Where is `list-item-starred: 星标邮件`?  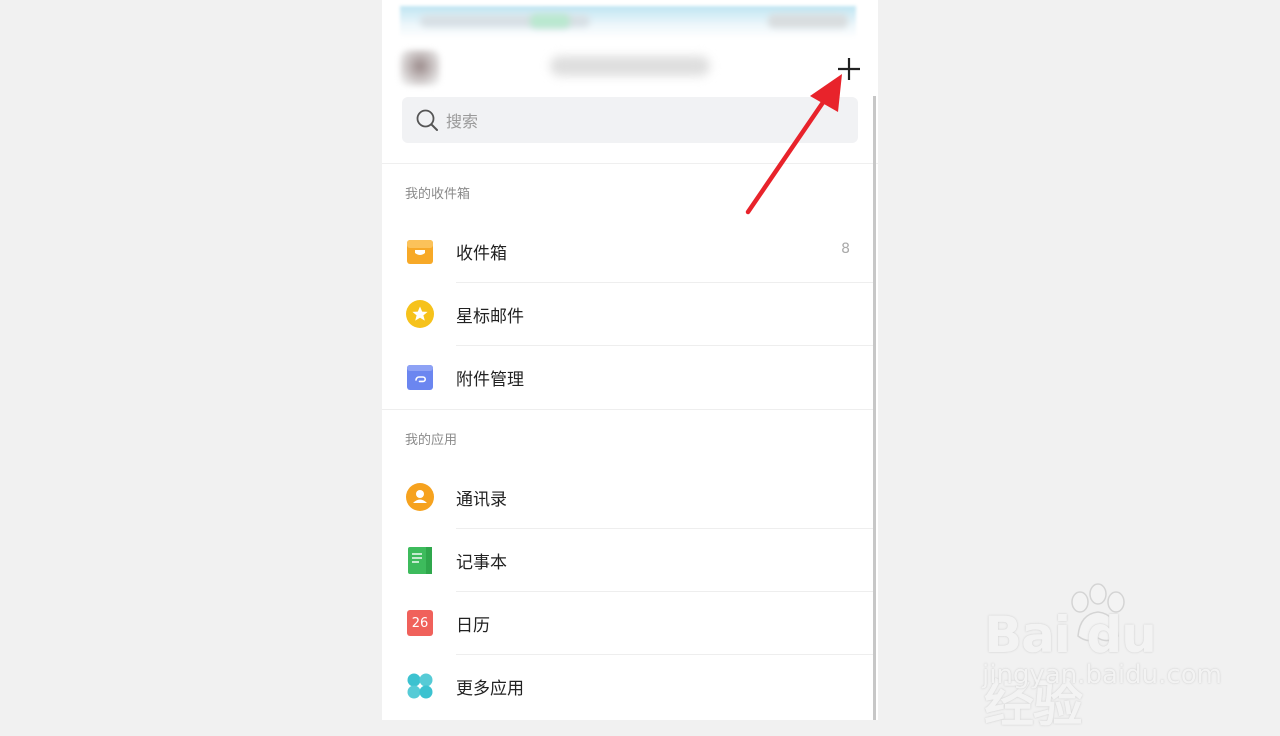
list-item-starred: 星标邮件 is located at coordinates (629, 314).